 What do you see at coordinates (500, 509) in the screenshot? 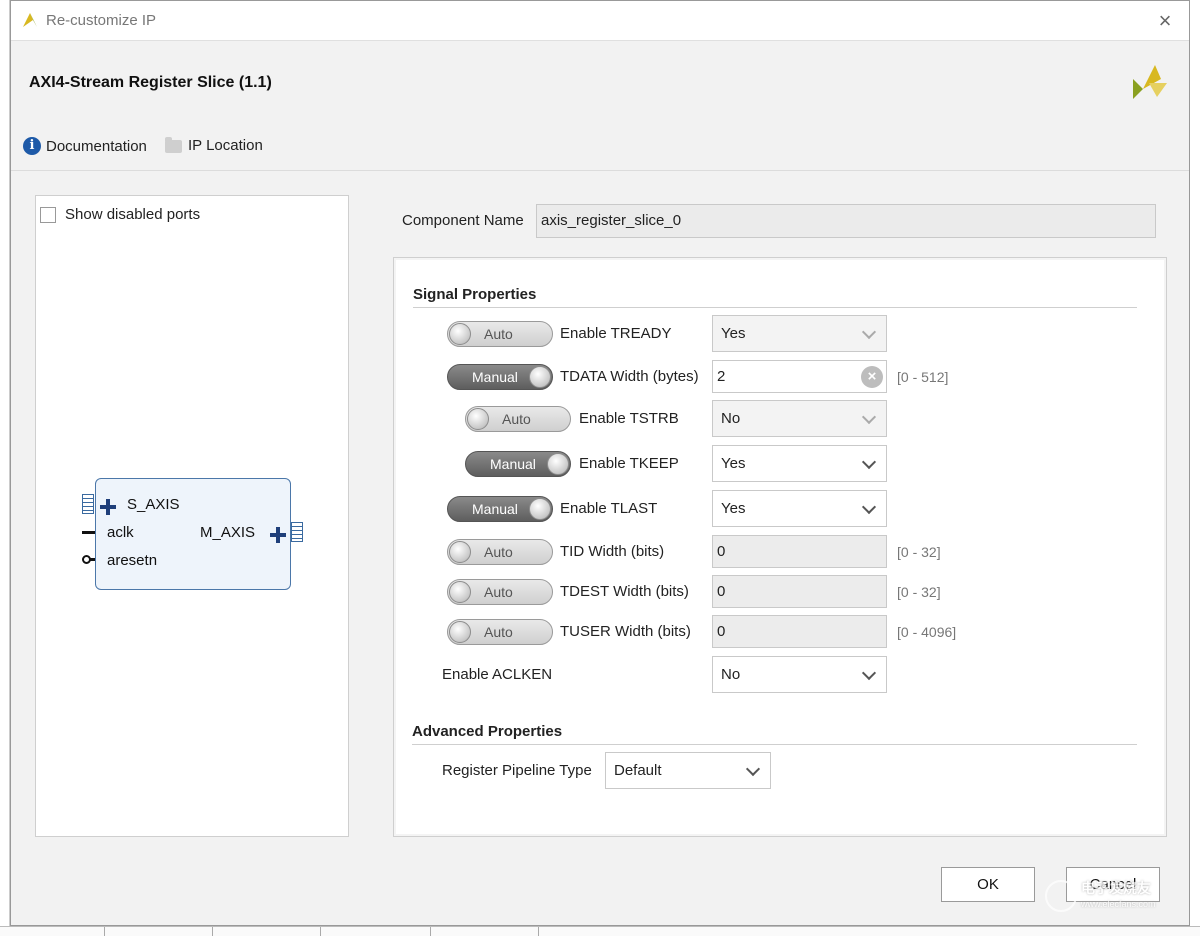
I see `enable-tlast-mode-toggle: Manual` at bounding box center [500, 509].